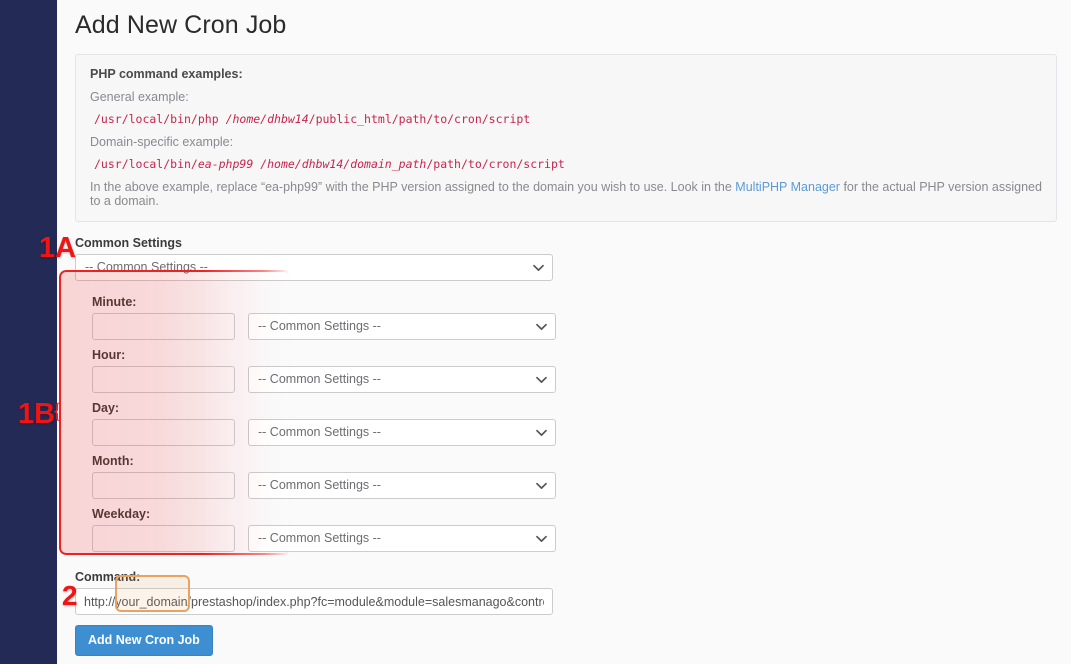  What do you see at coordinates (160, 119) in the screenshot?
I see `general-code-prefix: /usr/local/bin/php` at bounding box center [160, 119].